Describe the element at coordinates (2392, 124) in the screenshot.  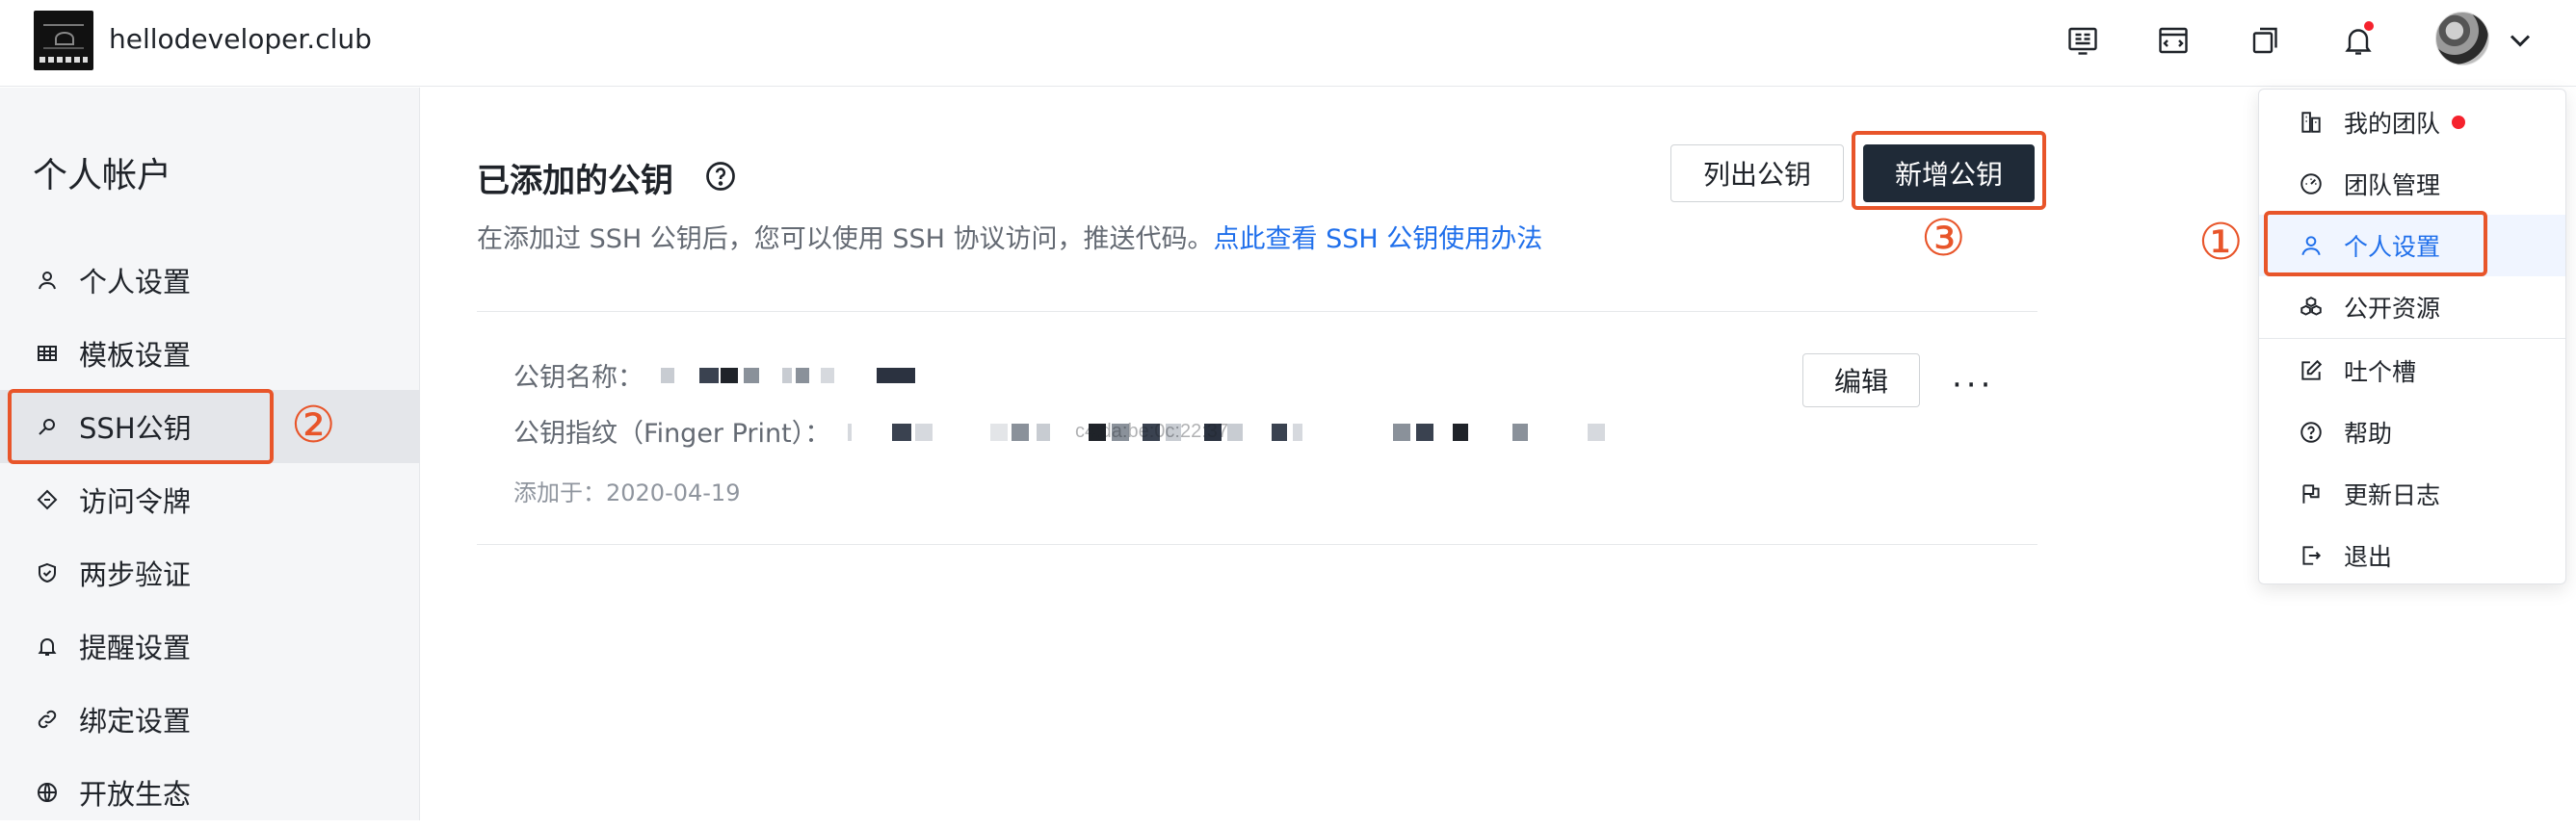
I see `menu-item-label: 我的团队` at that location.